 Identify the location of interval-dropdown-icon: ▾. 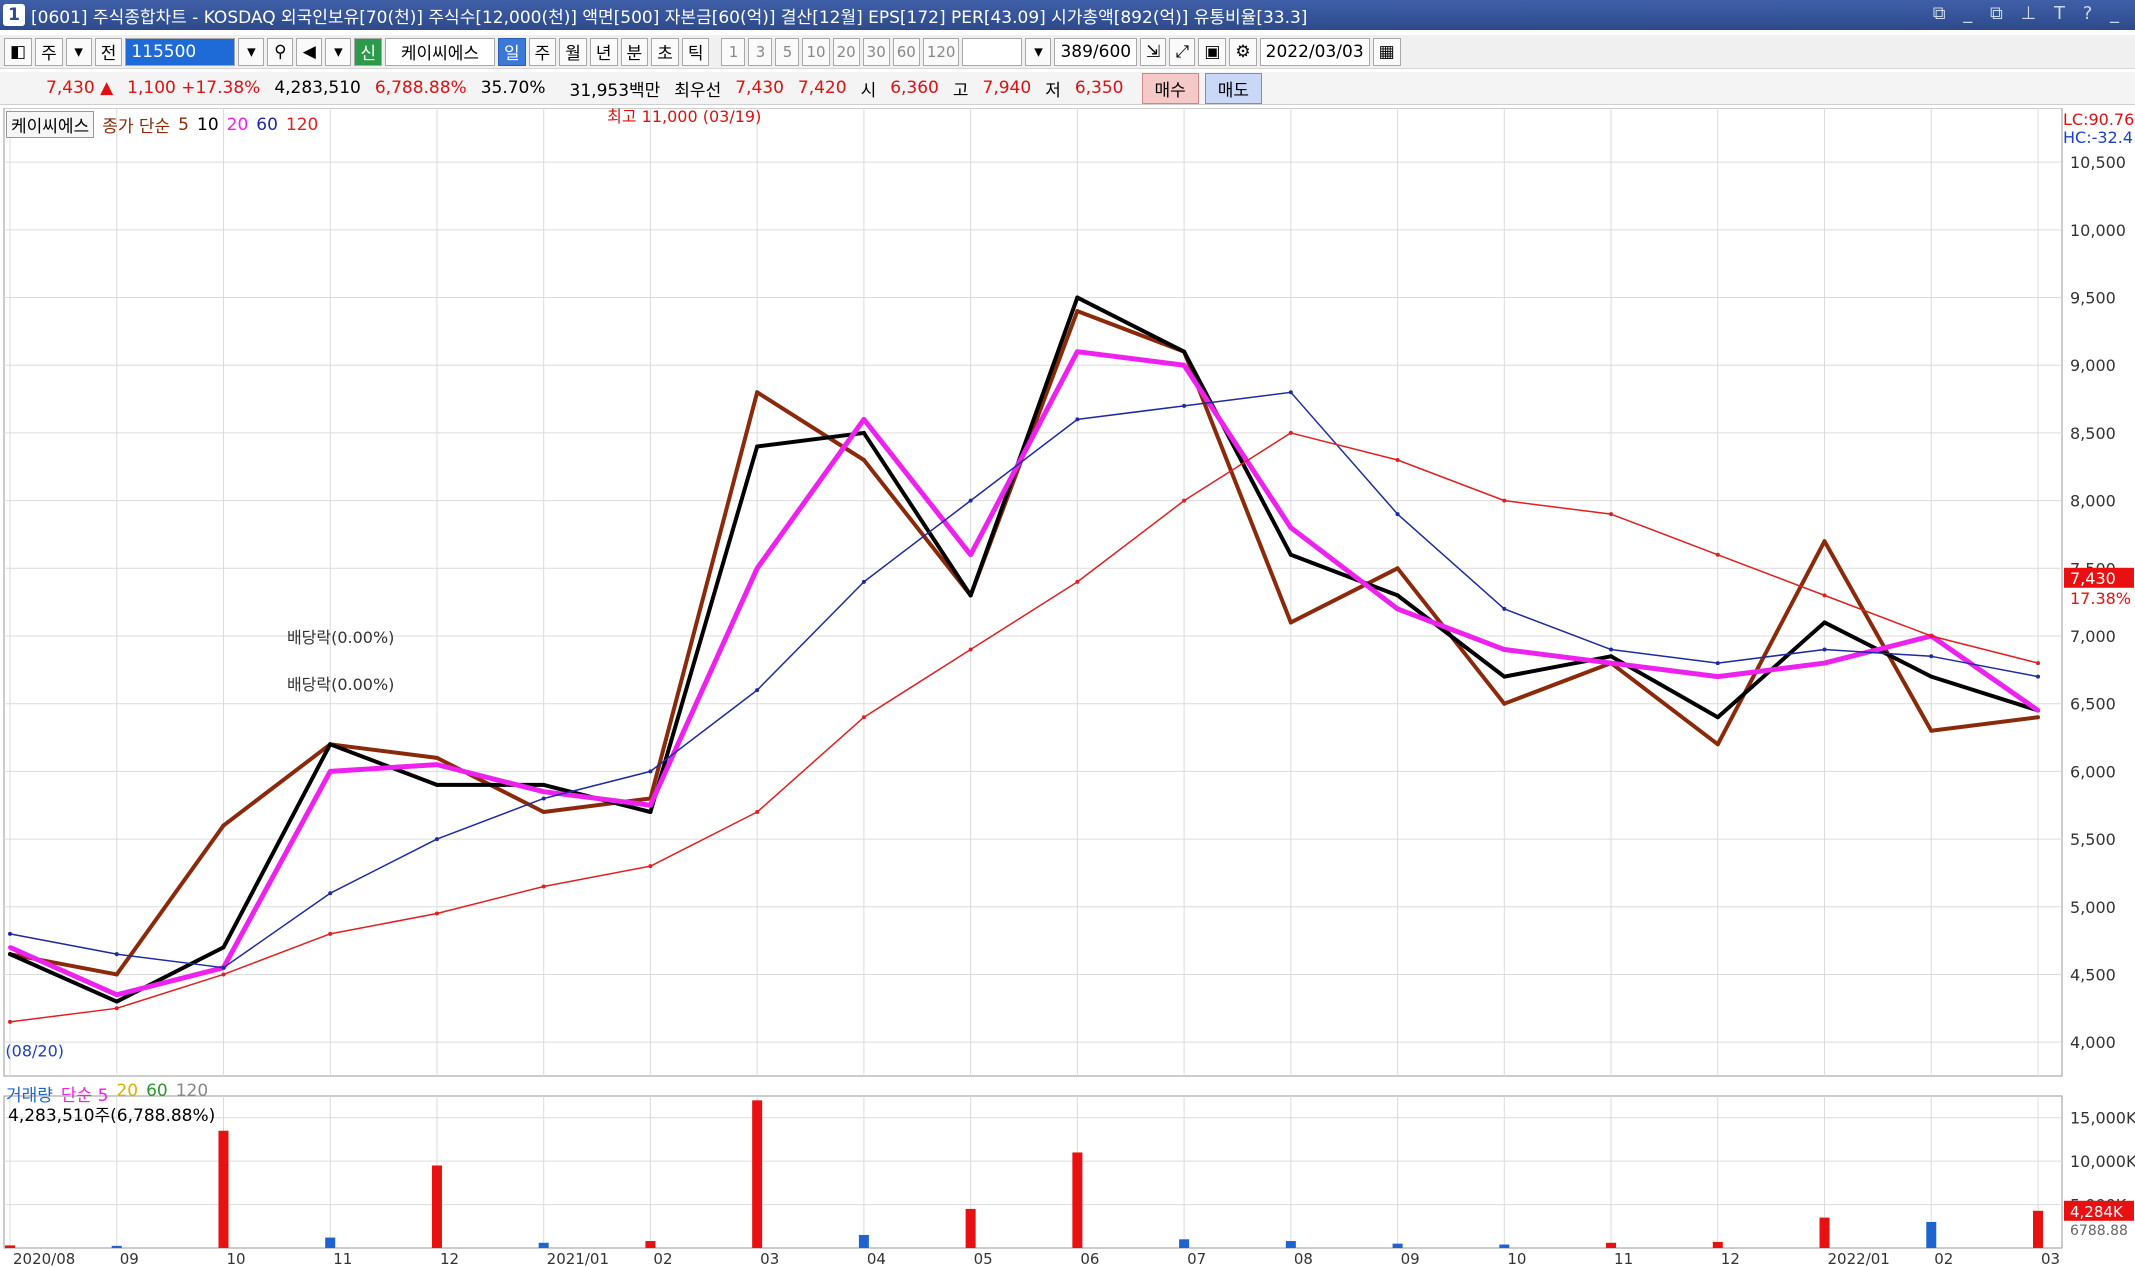
(1038, 51).